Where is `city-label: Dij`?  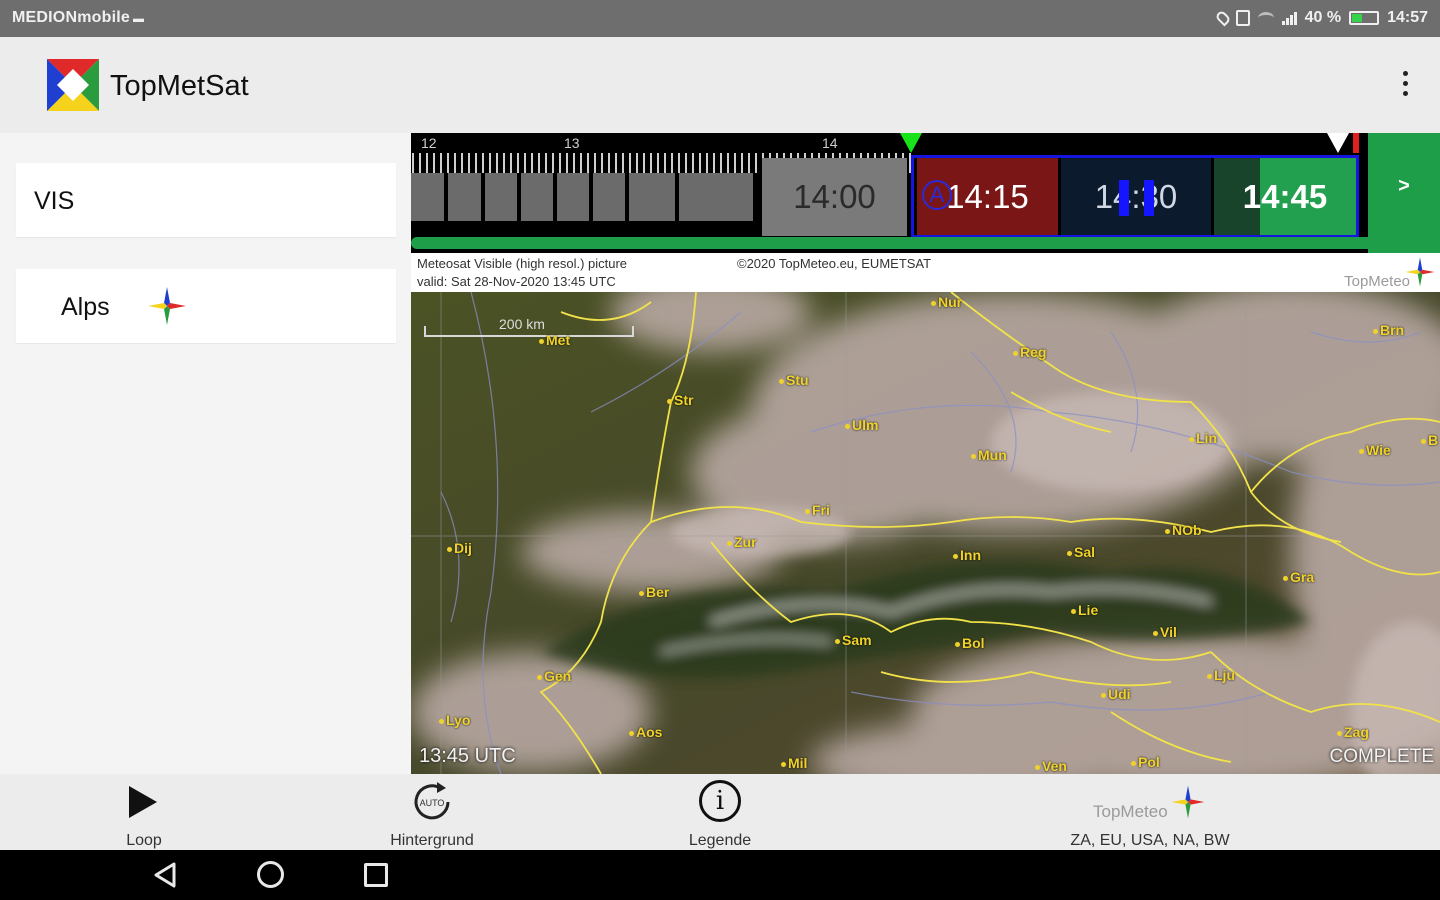
city-label: Dij is located at coordinates (459, 548).